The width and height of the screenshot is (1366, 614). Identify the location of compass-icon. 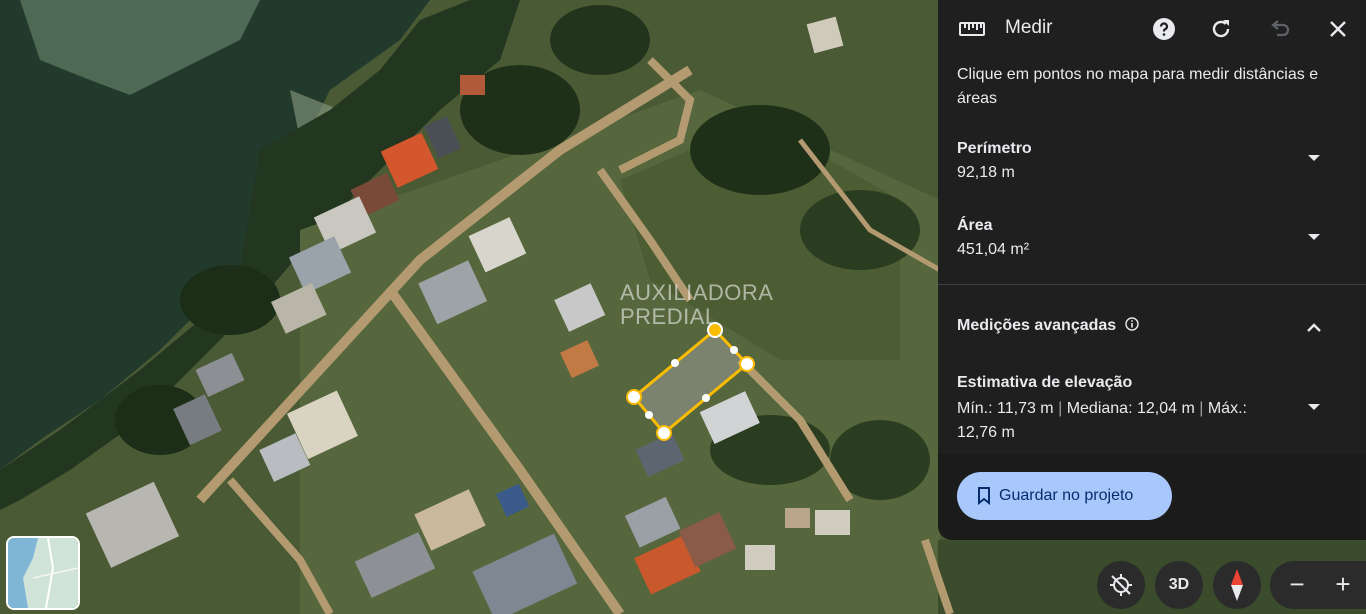
(1237, 585).